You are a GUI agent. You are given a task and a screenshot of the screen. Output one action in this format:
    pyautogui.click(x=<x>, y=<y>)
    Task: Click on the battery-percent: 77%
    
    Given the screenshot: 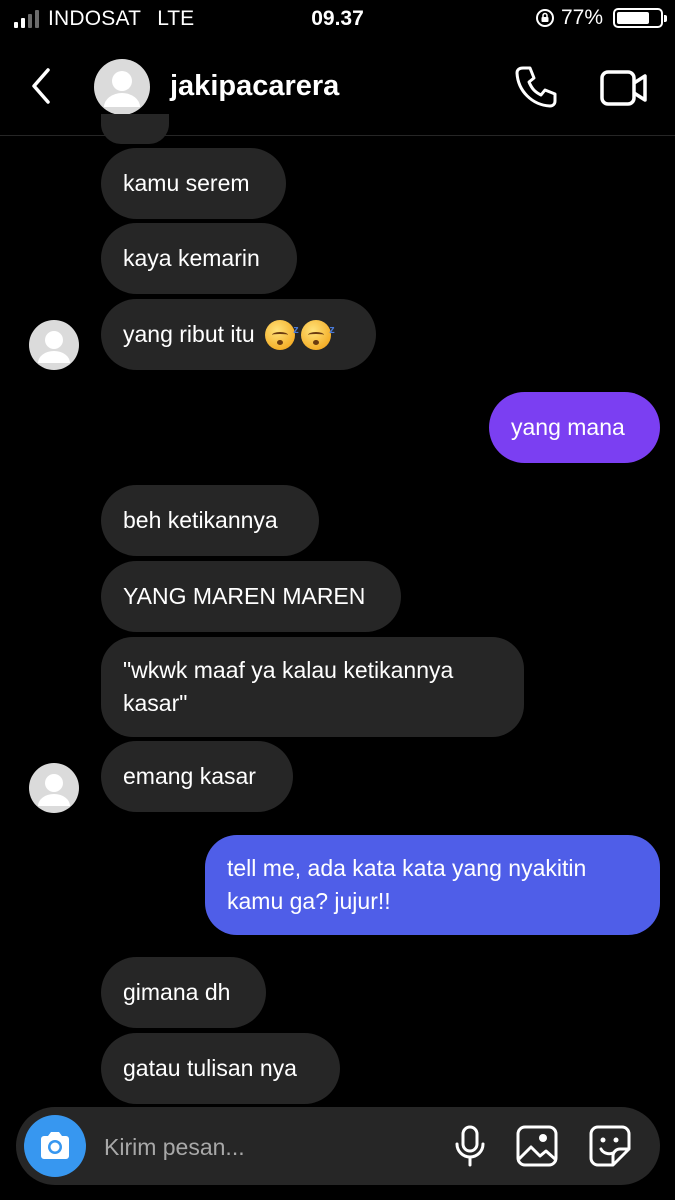 What is the action you would take?
    pyautogui.click(x=581, y=17)
    